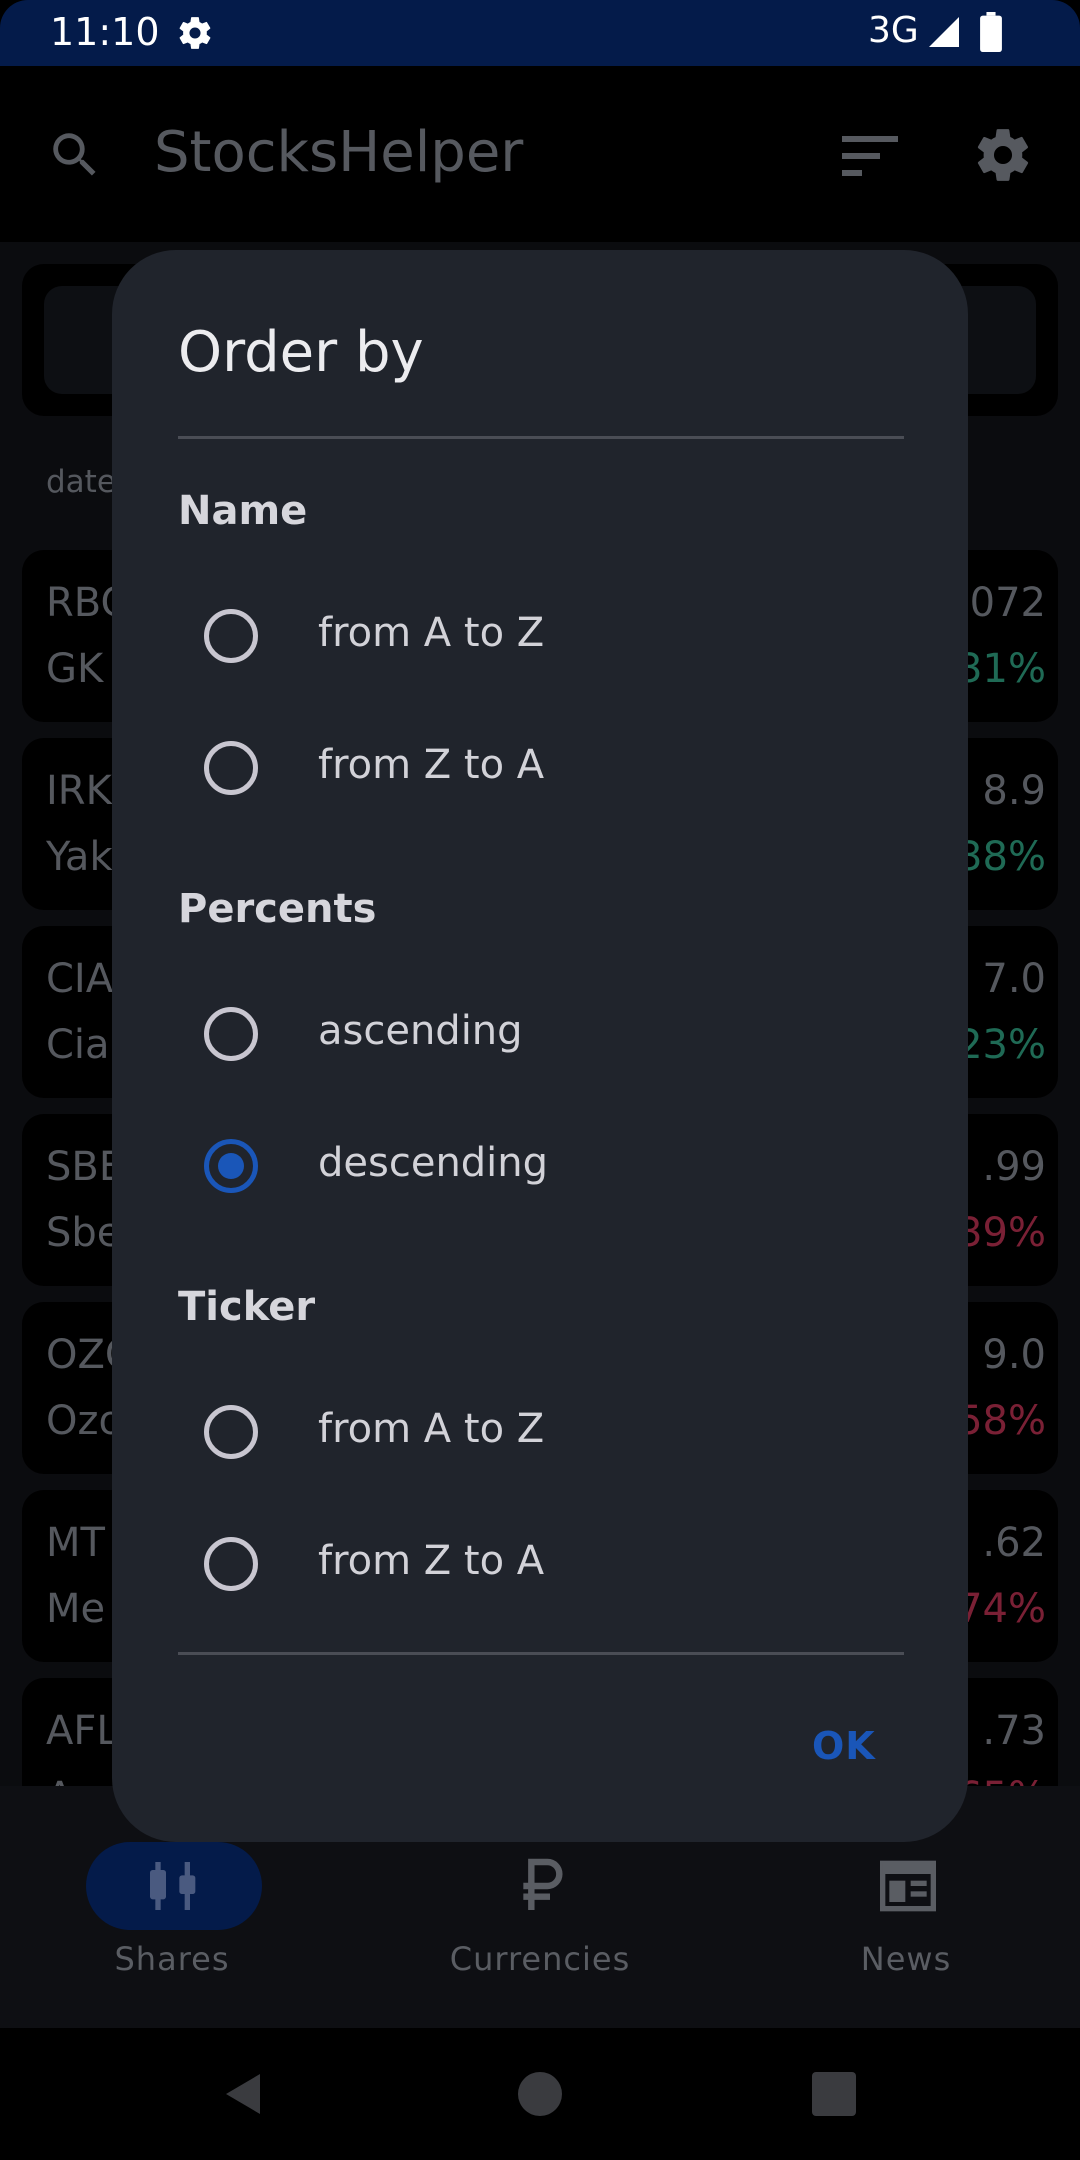  I want to click on nav-item-shares: Shares, so click(172, 1917).